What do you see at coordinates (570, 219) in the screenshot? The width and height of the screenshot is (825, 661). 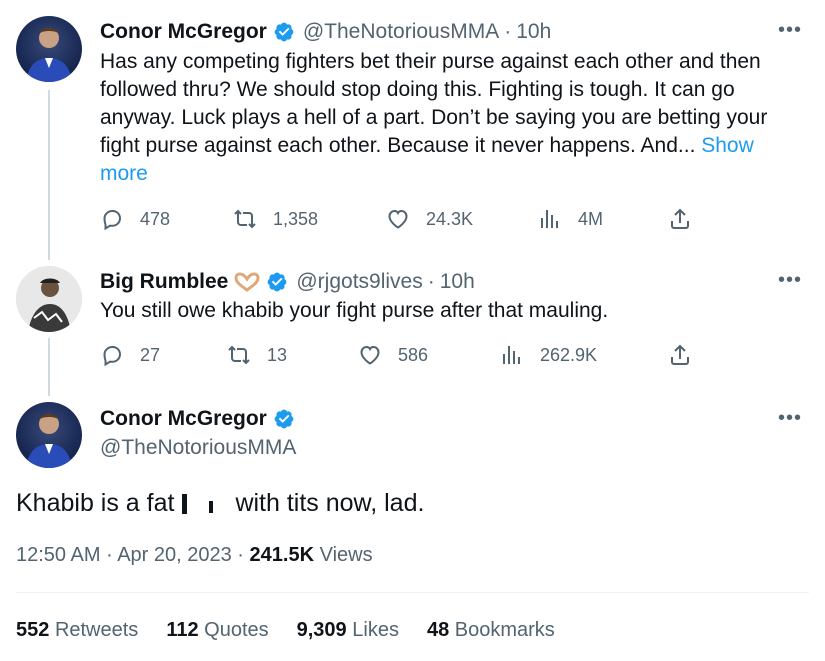 I see `views-button: 4M` at bounding box center [570, 219].